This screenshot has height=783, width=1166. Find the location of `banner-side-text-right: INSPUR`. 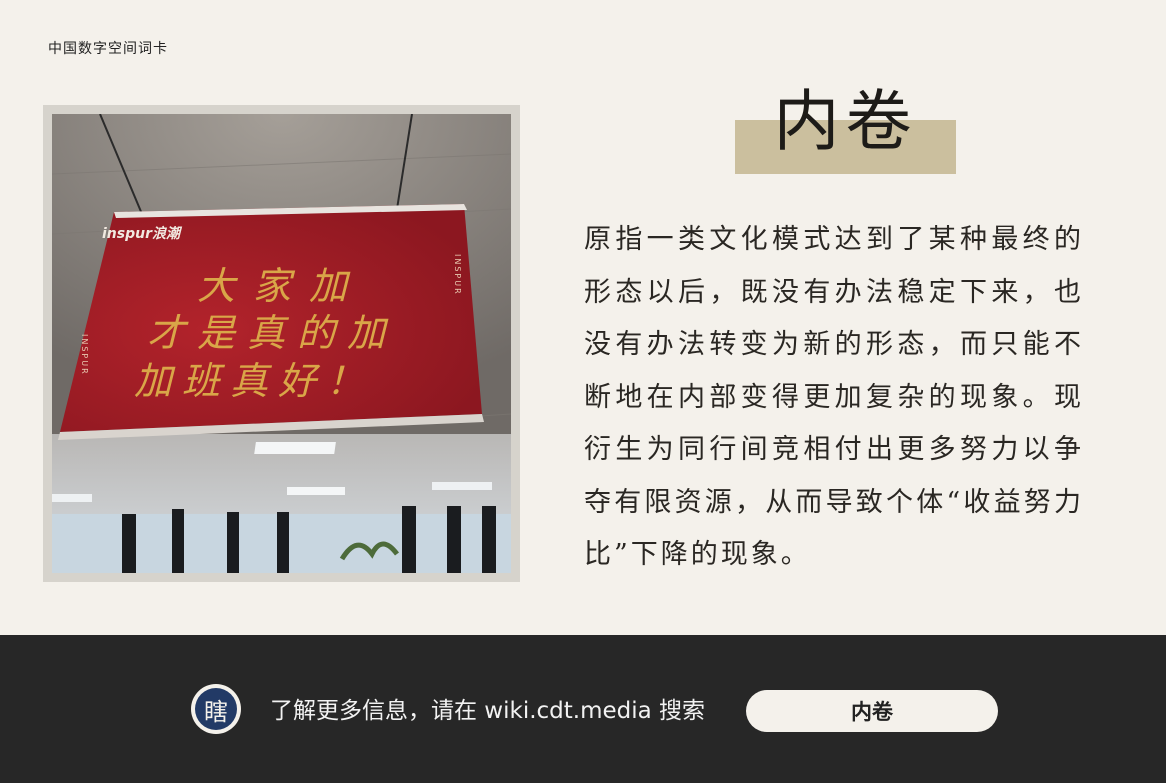

banner-side-text-right: INSPUR is located at coordinates (457, 275).